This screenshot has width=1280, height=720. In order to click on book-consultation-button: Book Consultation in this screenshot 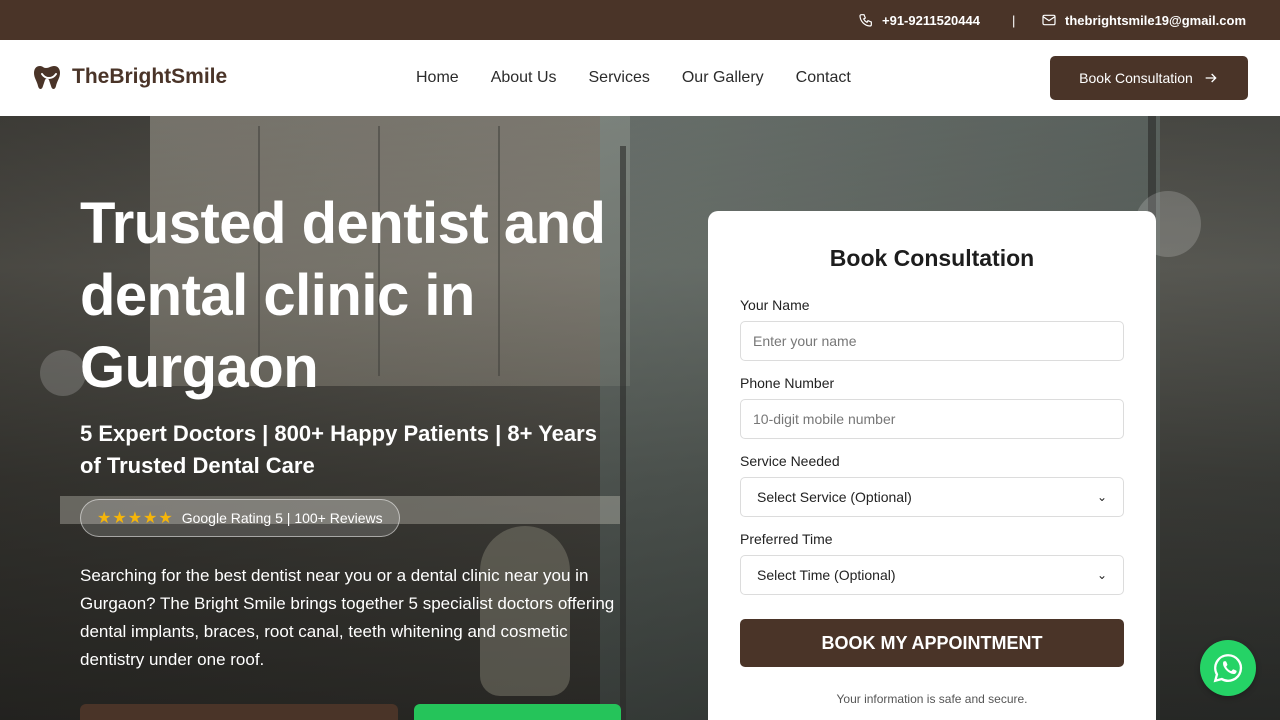, I will do `click(1149, 78)`.